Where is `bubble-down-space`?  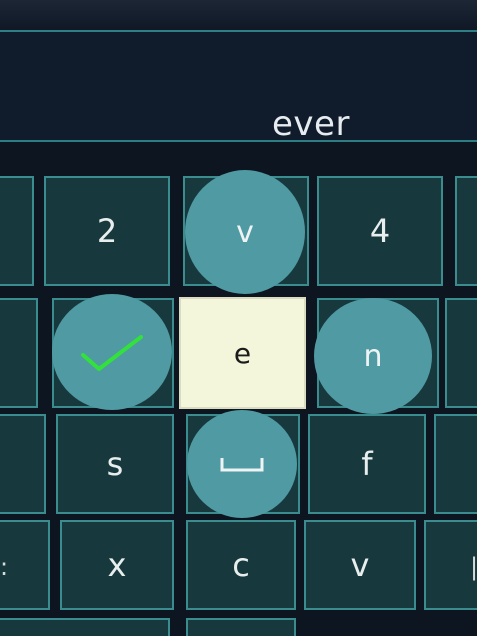
bubble-down-space is located at coordinates (242, 464).